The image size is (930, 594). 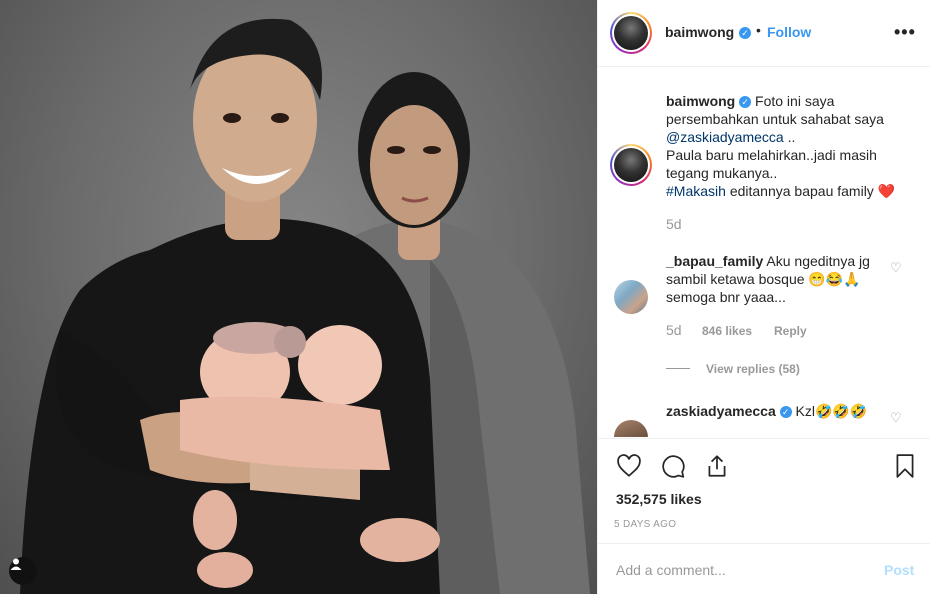 What do you see at coordinates (629, 466) in the screenshot?
I see `heart-outline-icon` at bounding box center [629, 466].